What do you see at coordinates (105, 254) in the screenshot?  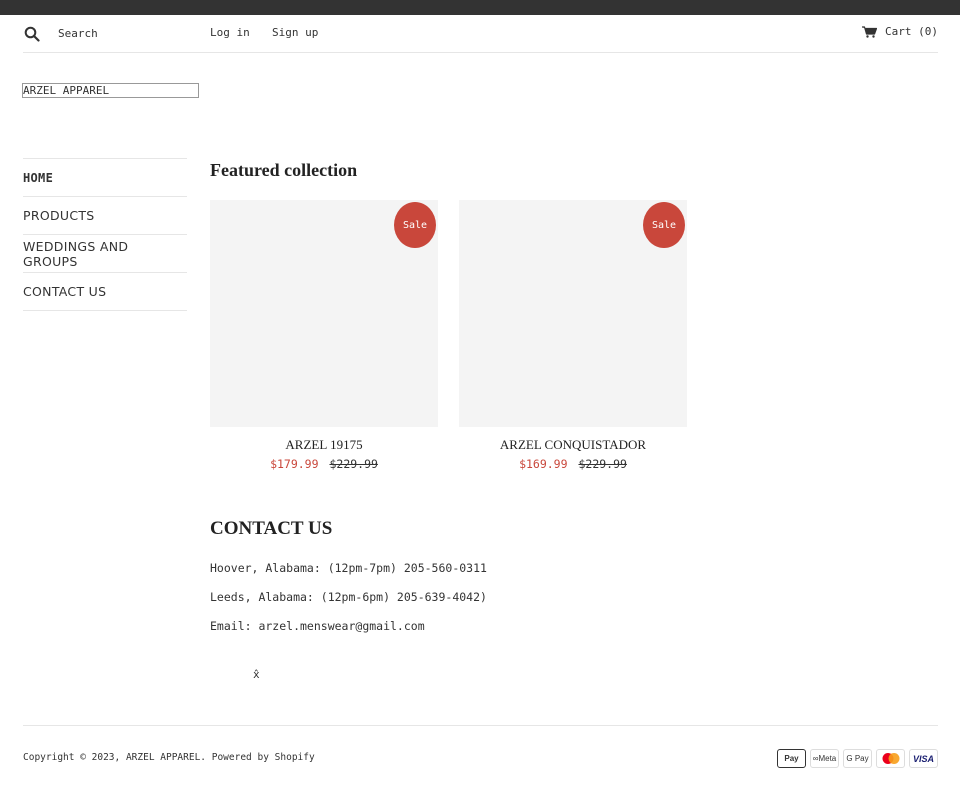 I see `sidebar-item-weddings-and-groups: WEDDINGS AND GROUPS` at bounding box center [105, 254].